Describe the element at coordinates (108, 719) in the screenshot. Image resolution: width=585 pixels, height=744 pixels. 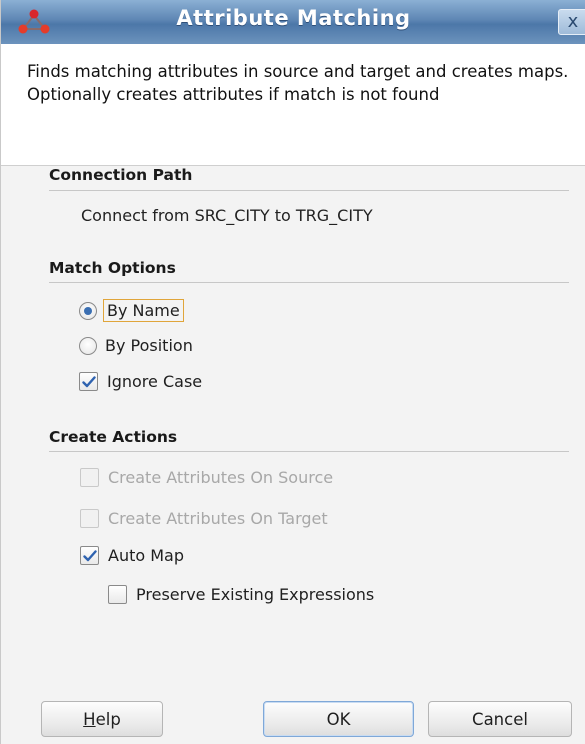
I see `help-label: elp` at that location.